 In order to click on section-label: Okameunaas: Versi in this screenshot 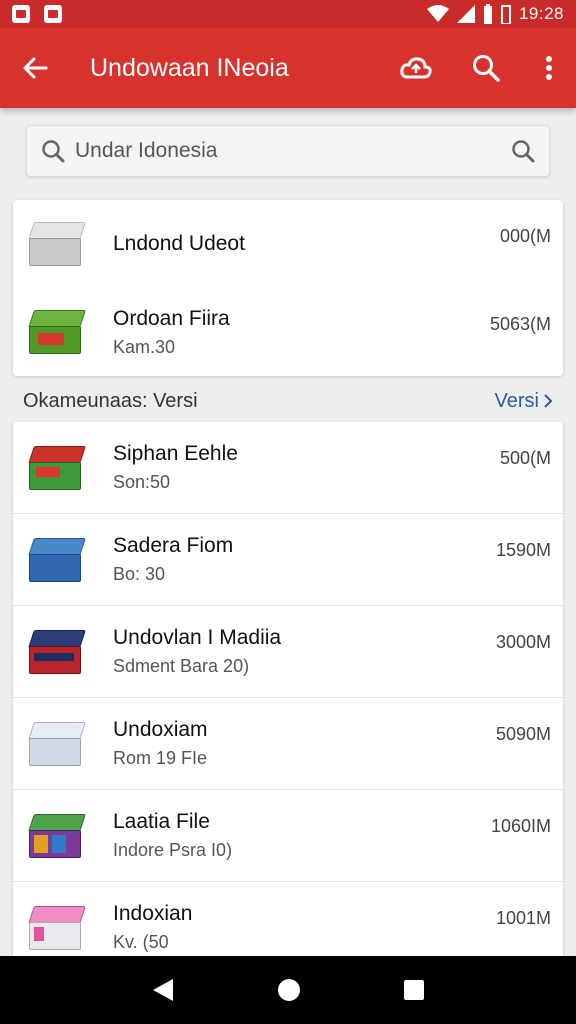, I will do `click(110, 400)`.